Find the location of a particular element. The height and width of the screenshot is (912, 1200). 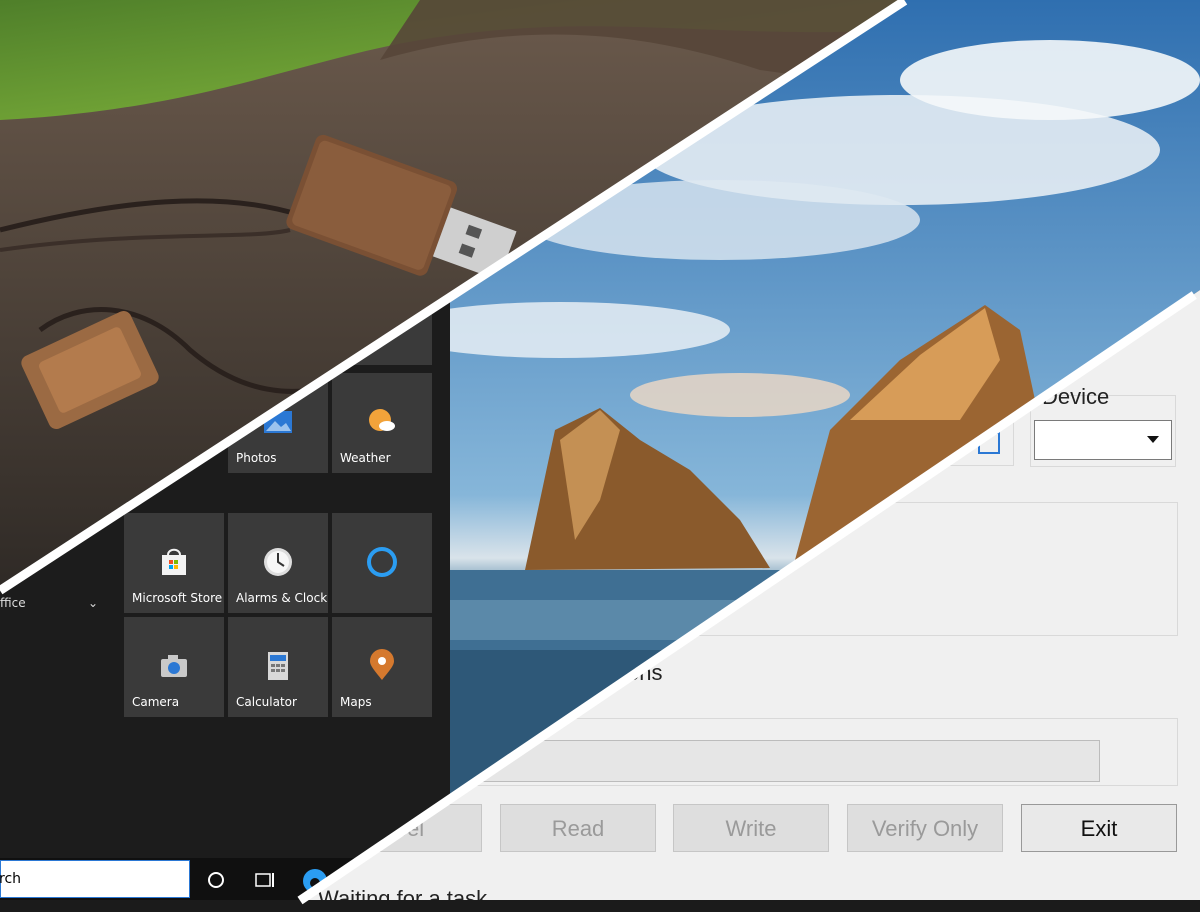

tile-camera: Camera is located at coordinates (174, 667).